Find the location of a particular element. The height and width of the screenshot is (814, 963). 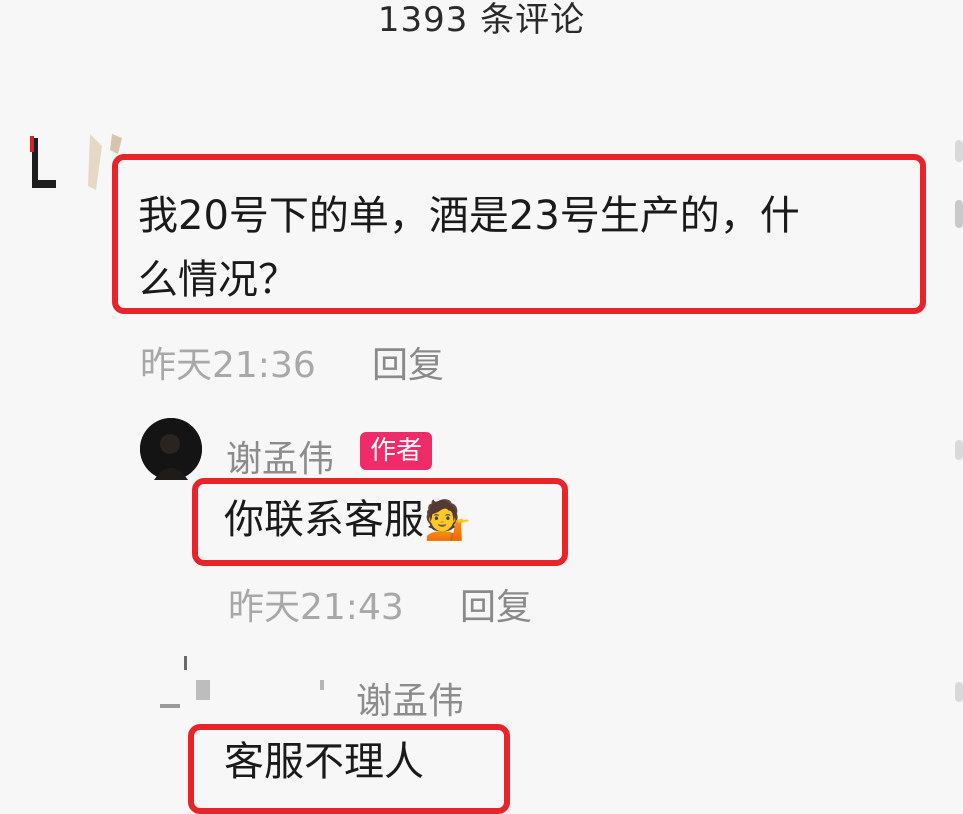

reply-text: 客服不理人 is located at coordinates (324, 762).